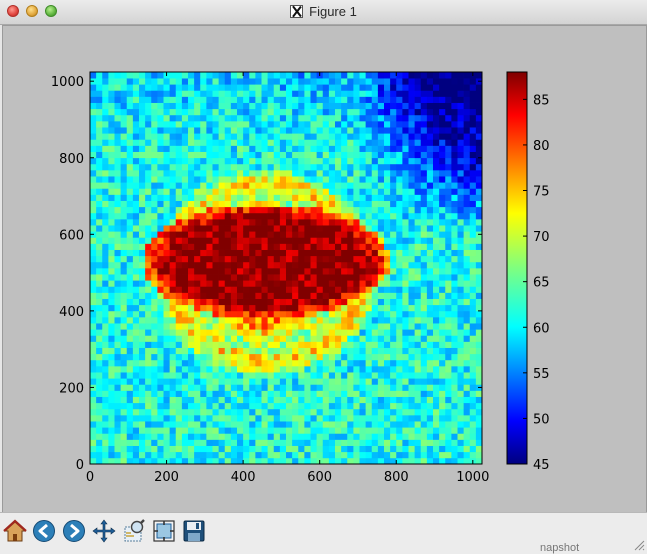  Describe the element at coordinates (164, 531) in the screenshot. I see `subplots-button` at that location.